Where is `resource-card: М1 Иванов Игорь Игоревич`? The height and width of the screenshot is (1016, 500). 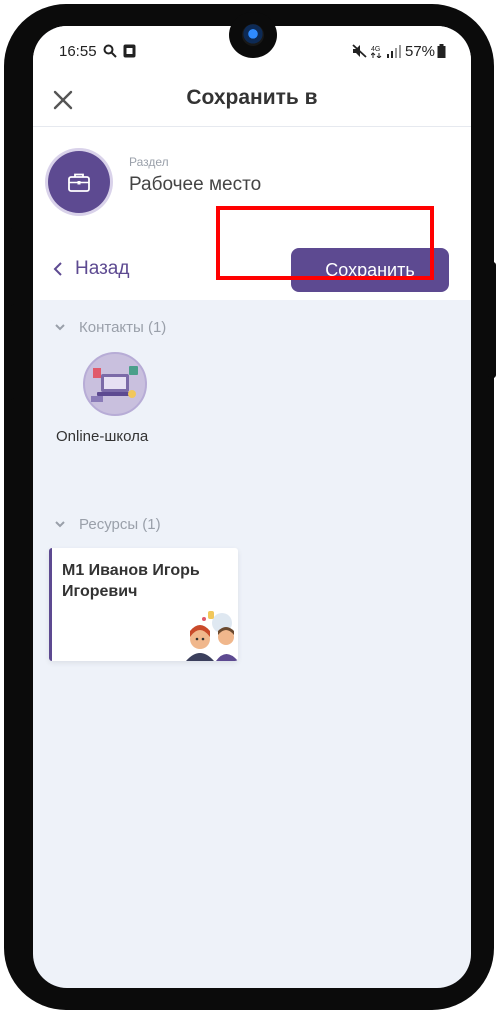 resource-card: М1 Иванов Игорь Игоревич is located at coordinates (143, 604).